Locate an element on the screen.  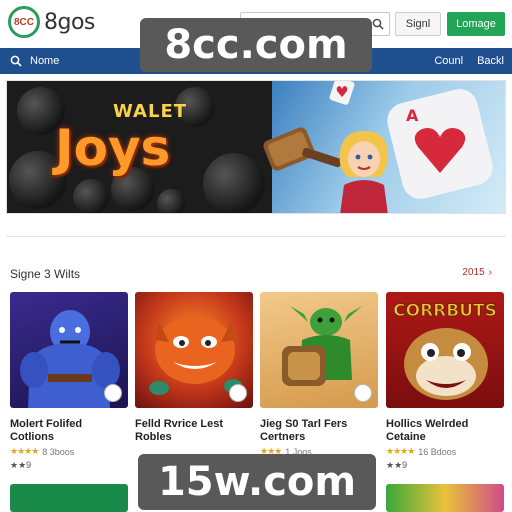
section-link-label: 2015 is located at coordinates (473, 272).